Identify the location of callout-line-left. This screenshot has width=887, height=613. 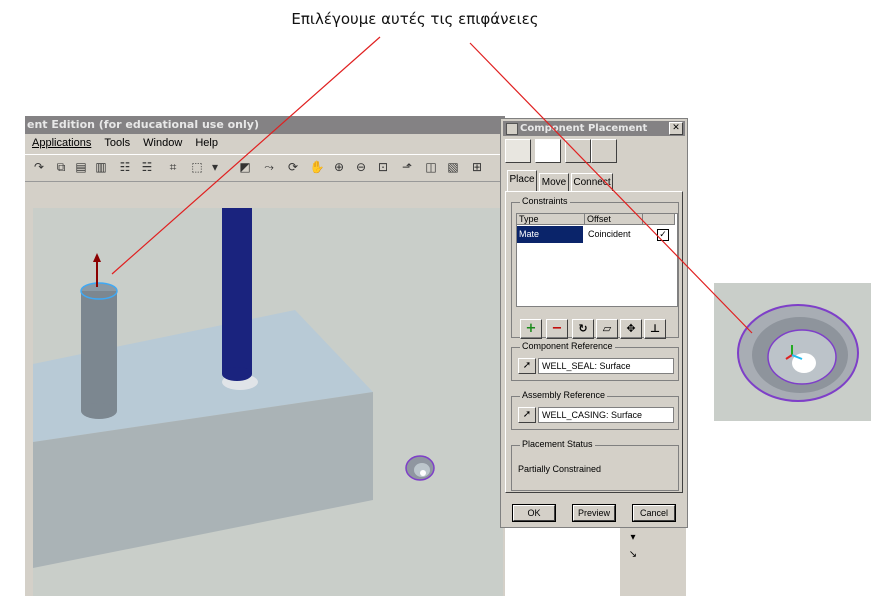
(246, 155).